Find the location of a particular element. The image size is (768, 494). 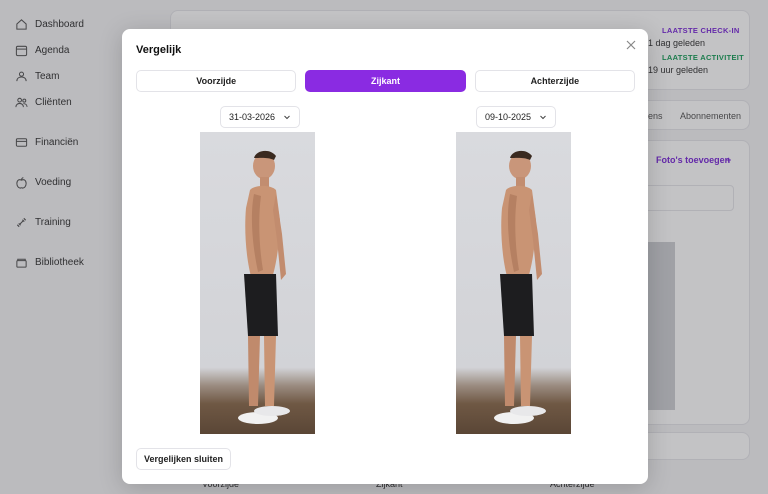

left-side-photo is located at coordinates (257, 283).